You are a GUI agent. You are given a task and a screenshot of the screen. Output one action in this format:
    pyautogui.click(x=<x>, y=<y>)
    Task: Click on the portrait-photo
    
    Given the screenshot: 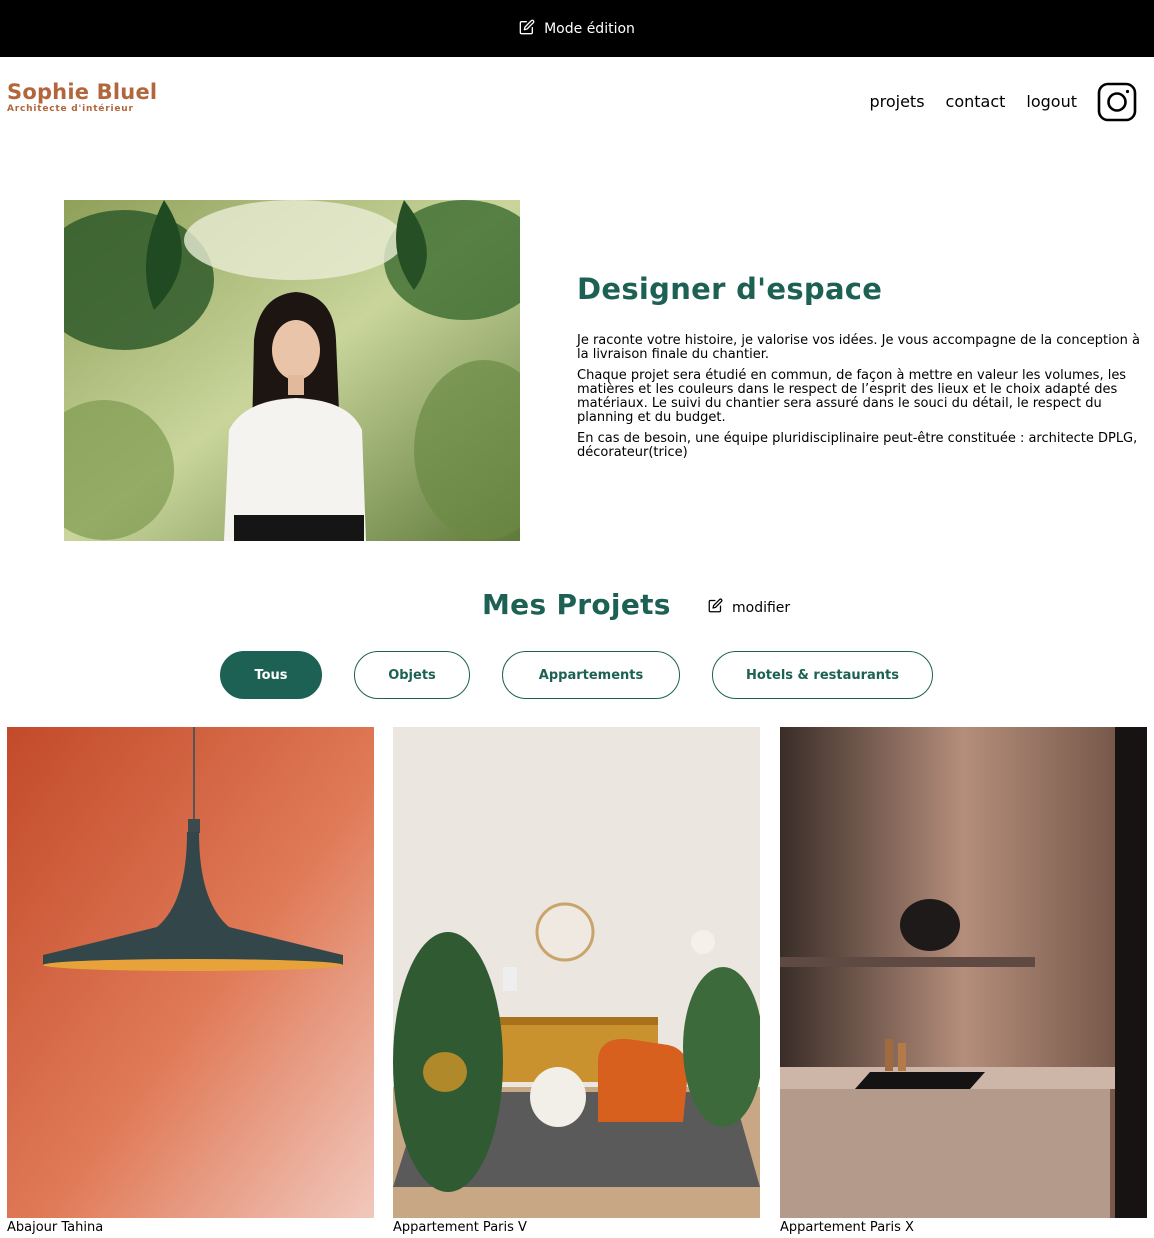 What is the action you would take?
    pyautogui.click(x=292, y=370)
    